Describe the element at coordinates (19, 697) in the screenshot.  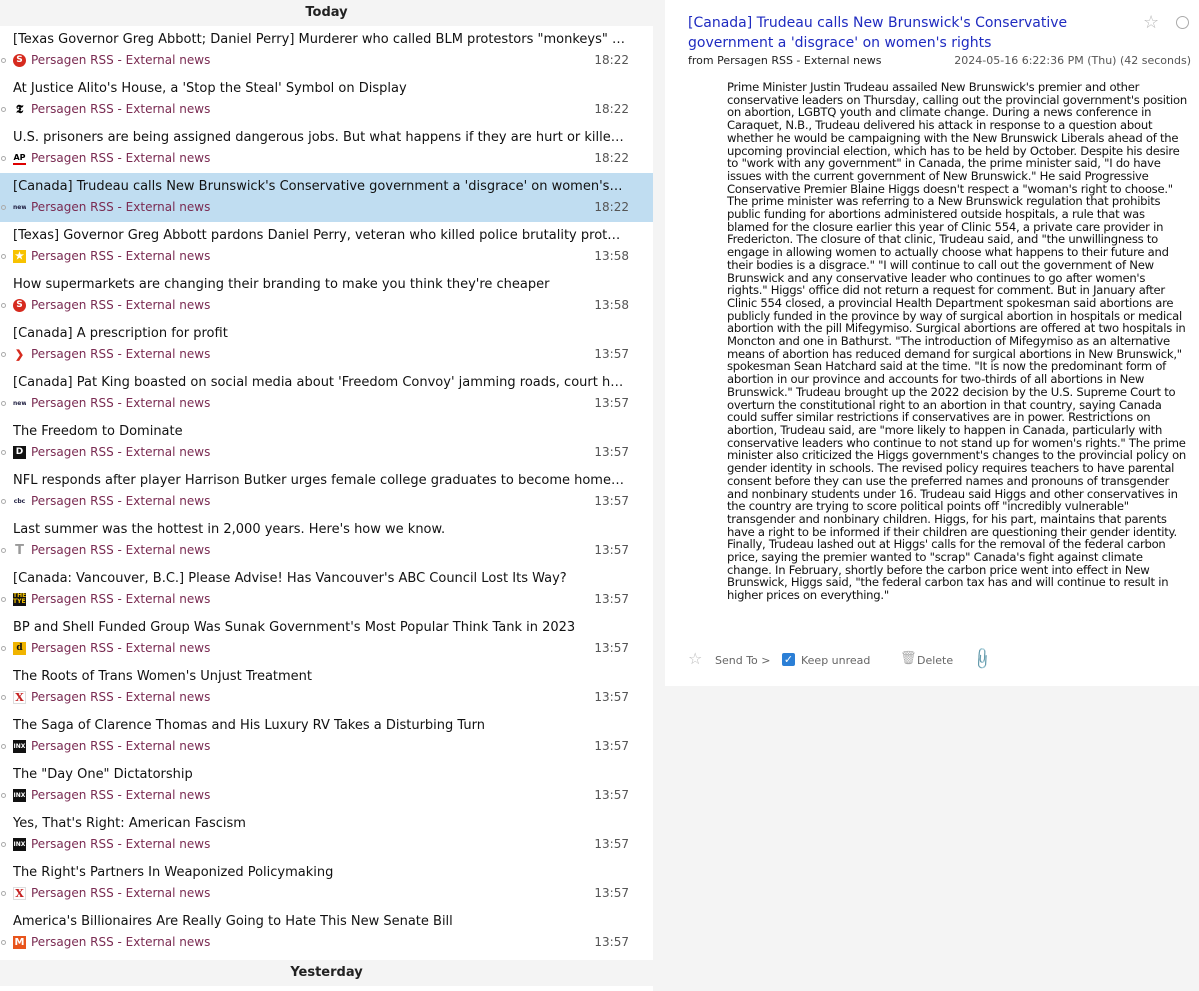
I see `x-logo-icon: X` at that location.